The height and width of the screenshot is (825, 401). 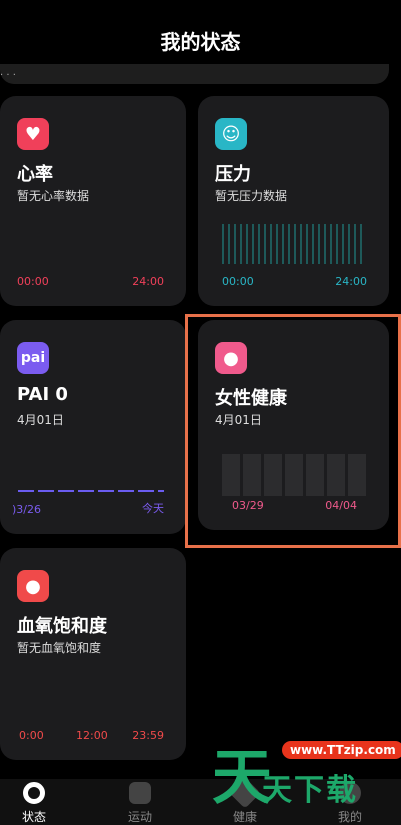 I want to click on pressure-title: 压力, so click(x=233, y=174).